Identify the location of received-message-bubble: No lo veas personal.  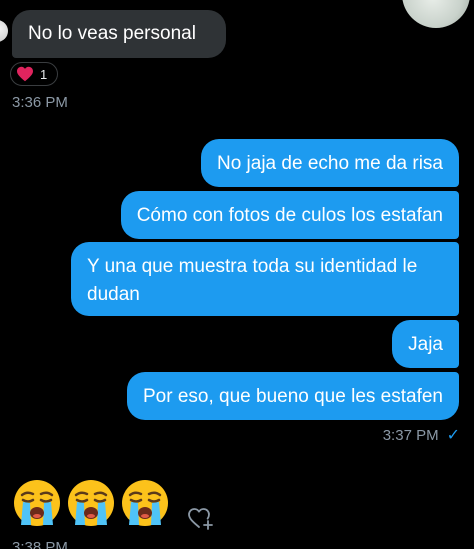
(119, 34).